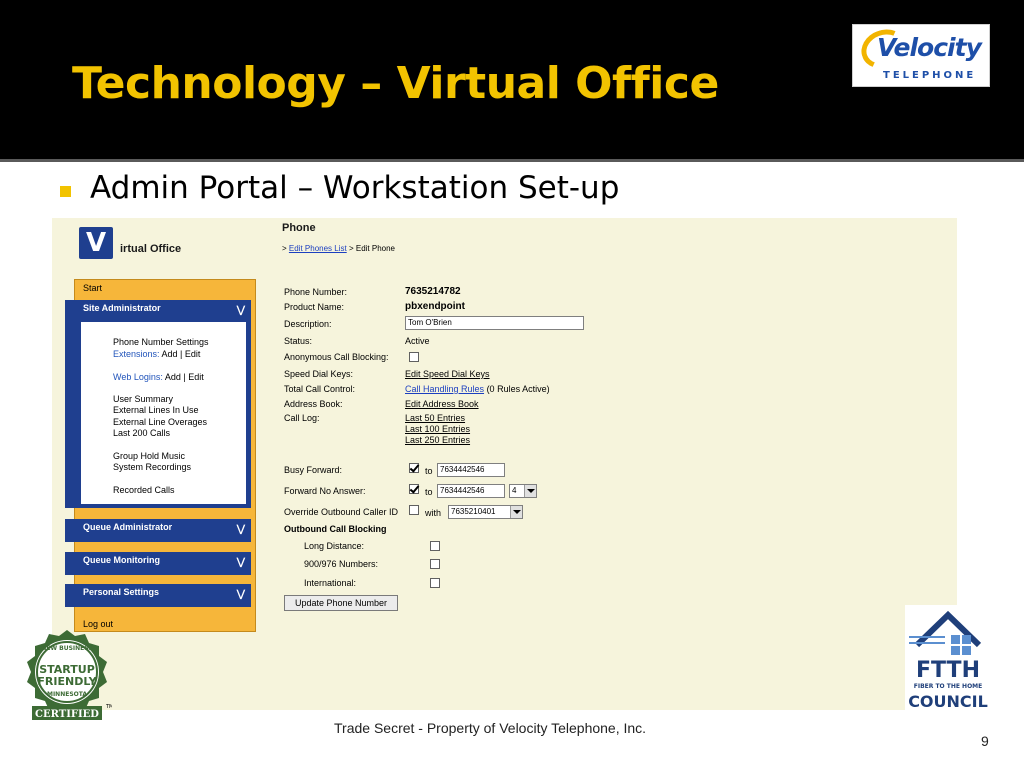 This screenshot has width=1024, height=768. What do you see at coordinates (152, 467) in the screenshot?
I see `sidebar-item-system-recordings: System Recordings` at bounding box center [152, 467].